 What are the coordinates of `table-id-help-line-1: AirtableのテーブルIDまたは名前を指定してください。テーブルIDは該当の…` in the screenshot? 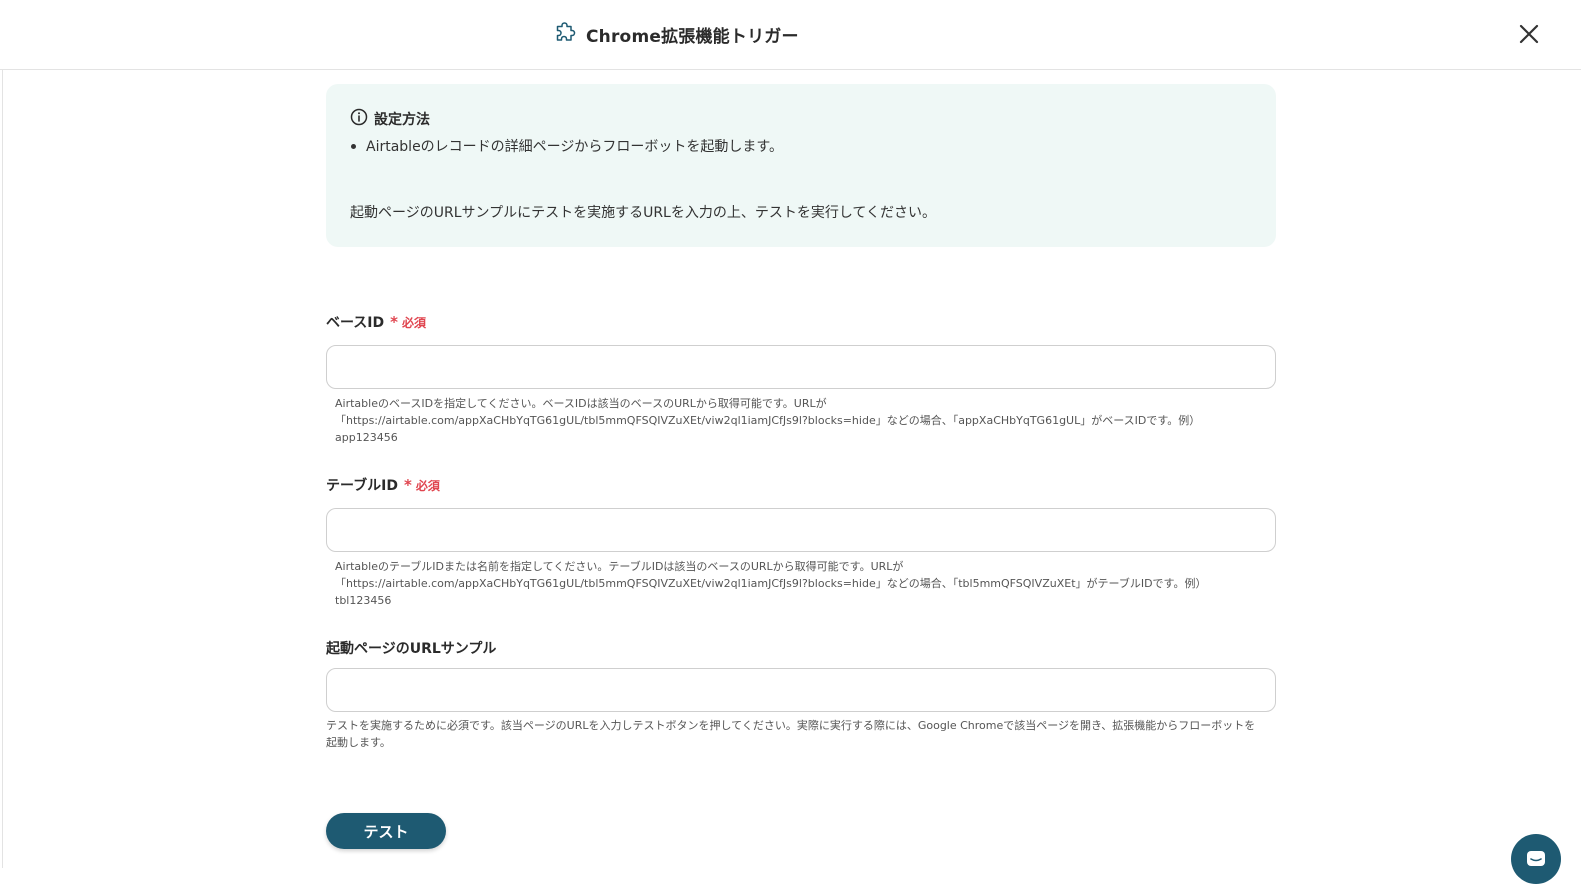 It's located at (619, 566).